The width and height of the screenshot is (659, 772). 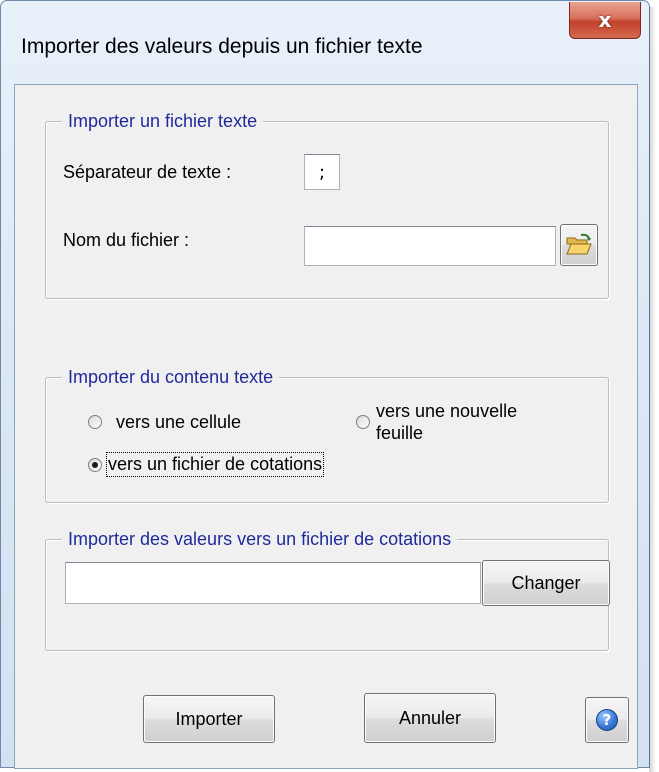 I want to click on close-icon: x, so click(x=605, y=20).